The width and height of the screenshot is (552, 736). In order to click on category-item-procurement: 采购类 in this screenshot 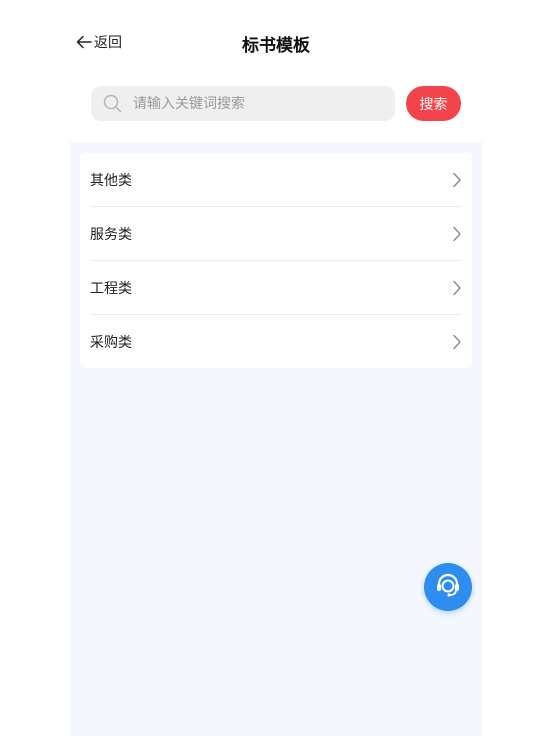, I will do `click(276, 341)`.